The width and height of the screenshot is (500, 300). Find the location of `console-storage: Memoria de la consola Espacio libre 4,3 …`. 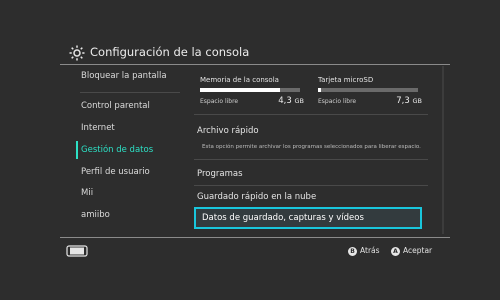

console-storage: Memoria de la consola Espacio libre 4,3 … is located at coordinates (252, 91).